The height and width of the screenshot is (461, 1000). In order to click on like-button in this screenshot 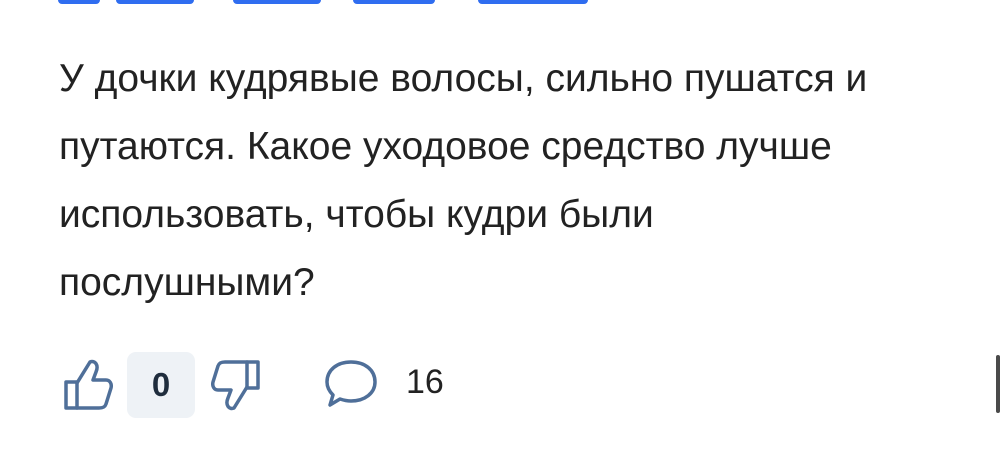, I will do `click(87, 385)`.